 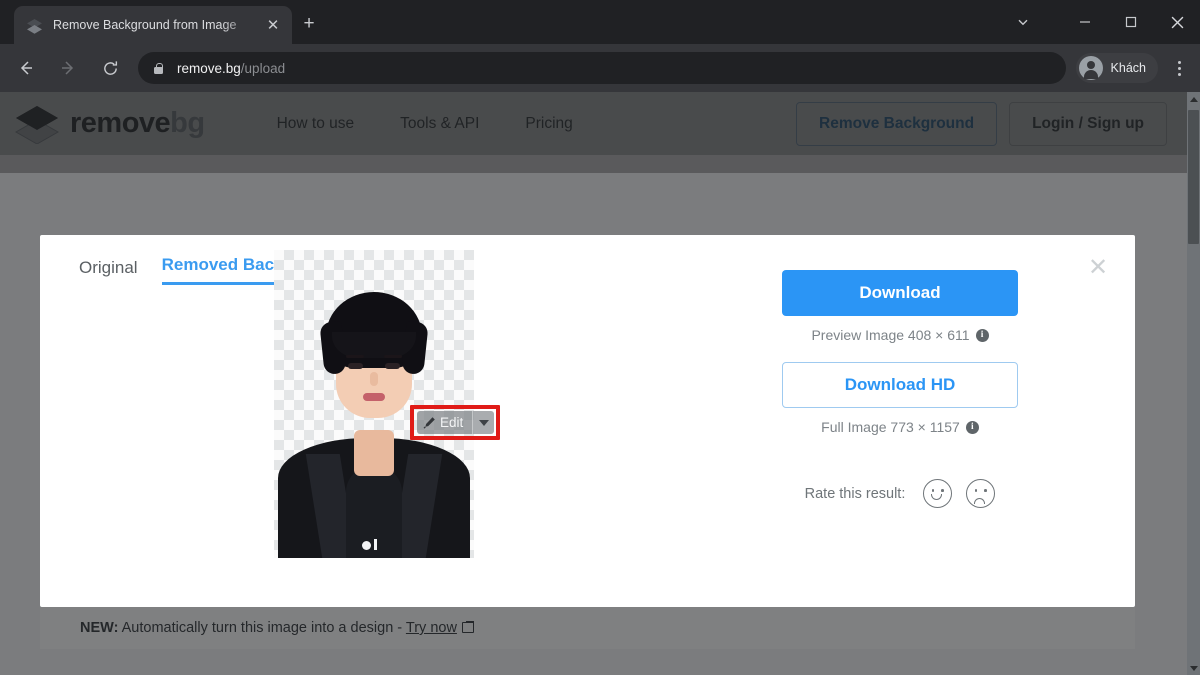 What do you see at coordinates (587, 628) in the screenshot?
I see `new-banner-dim-overlay` at bounding box center [587, 628].